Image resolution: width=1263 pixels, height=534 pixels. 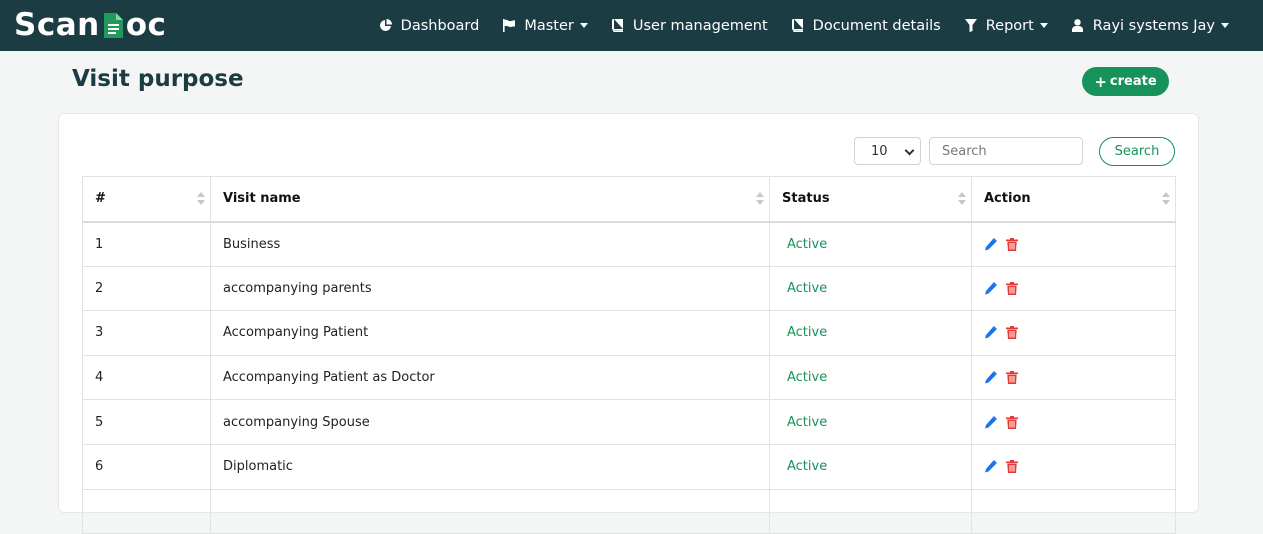 I want to click on nav-report: Report, so click(x=1005, y=25).